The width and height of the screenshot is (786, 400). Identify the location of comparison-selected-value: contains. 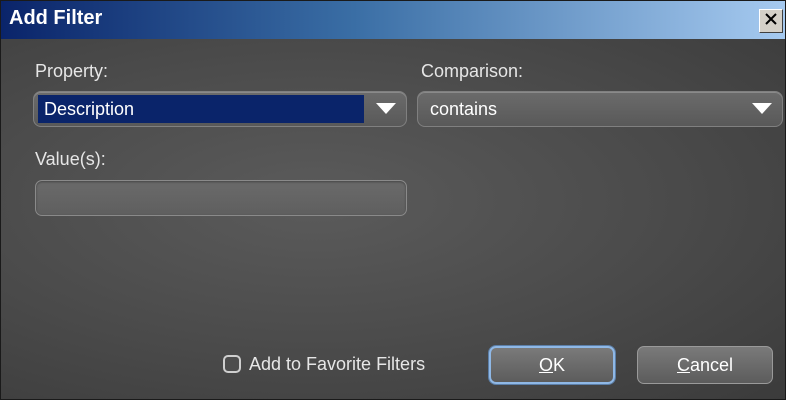
(464, 109).